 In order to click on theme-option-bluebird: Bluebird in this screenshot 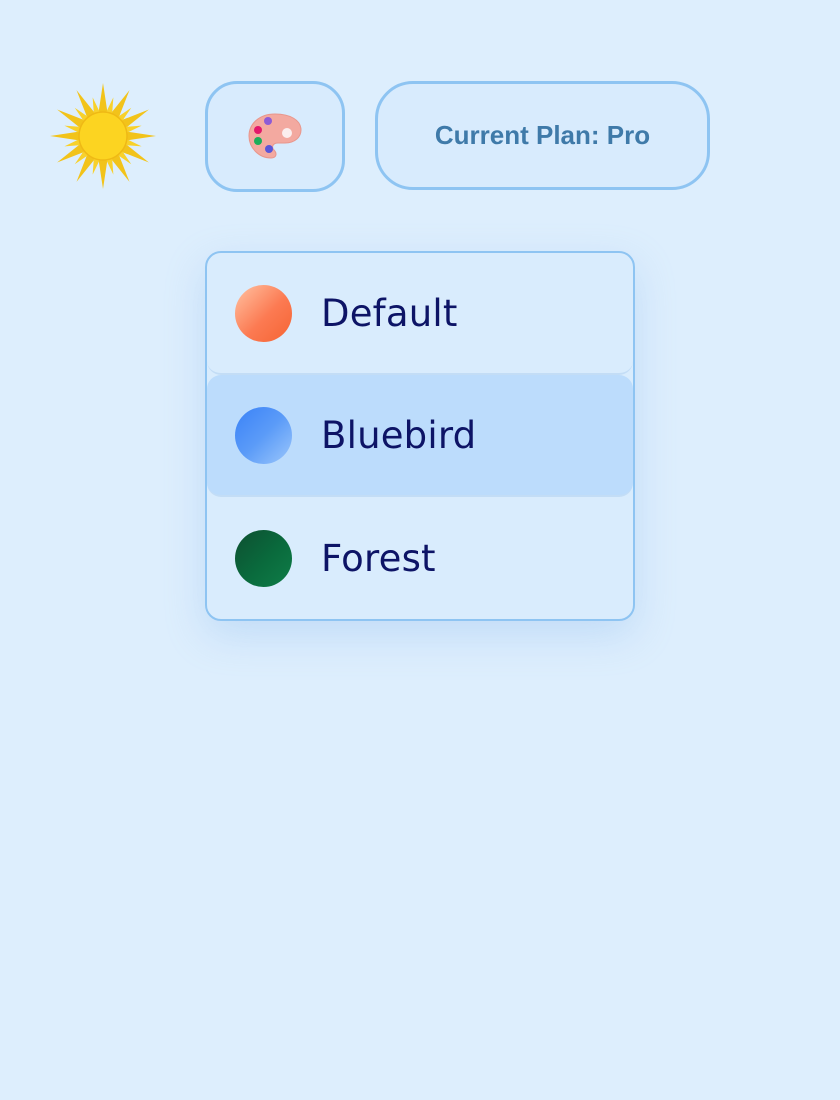, I will do `click(420, 436)`.